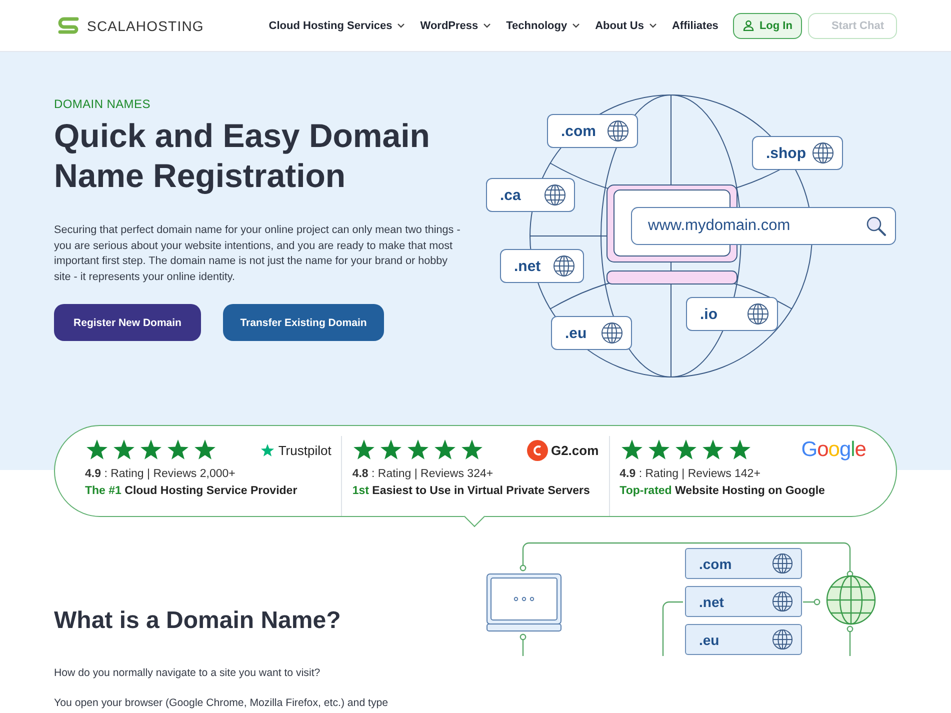  I want to click on register-button: Register New Domain, so click(127, 323).